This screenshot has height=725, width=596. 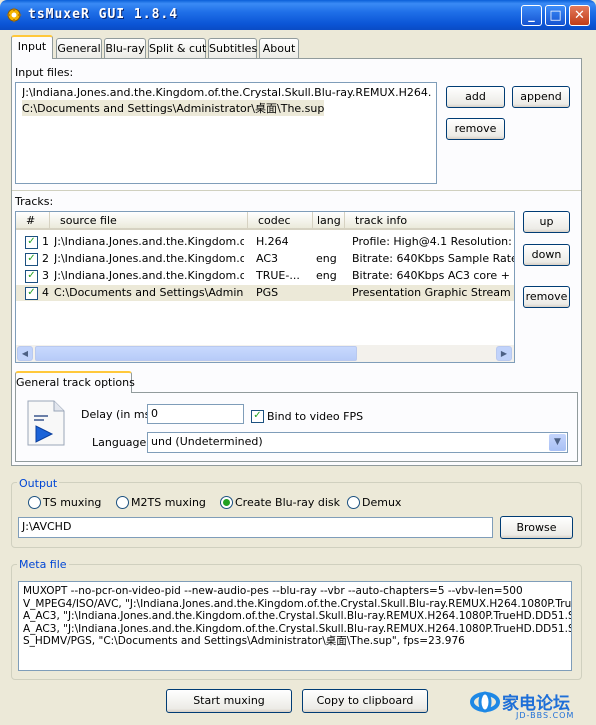 What do you see at coordinates (34, 502) in the screenshot?
I see `ts-muxing-radio` at bounding box center [34, 502].